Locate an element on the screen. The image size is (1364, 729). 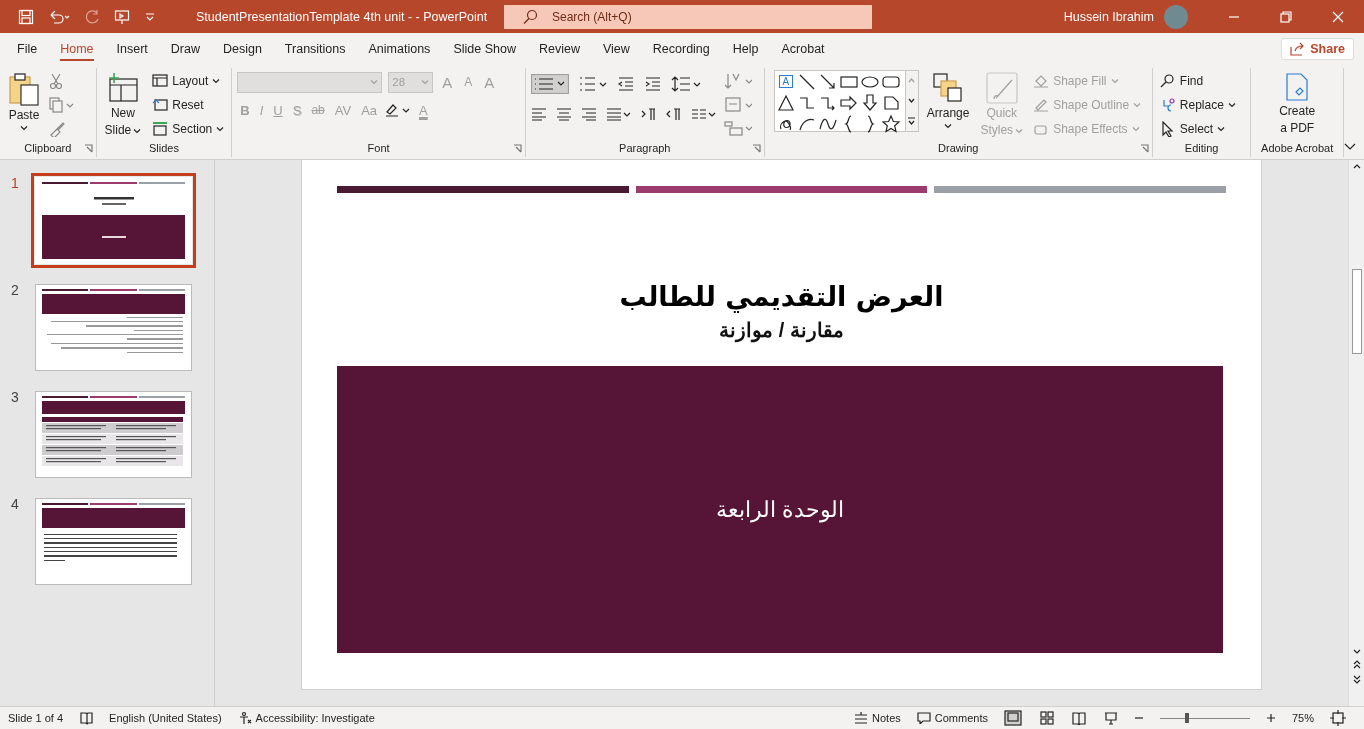
vertical-scrollbar is located at coordinates (1356, 433).